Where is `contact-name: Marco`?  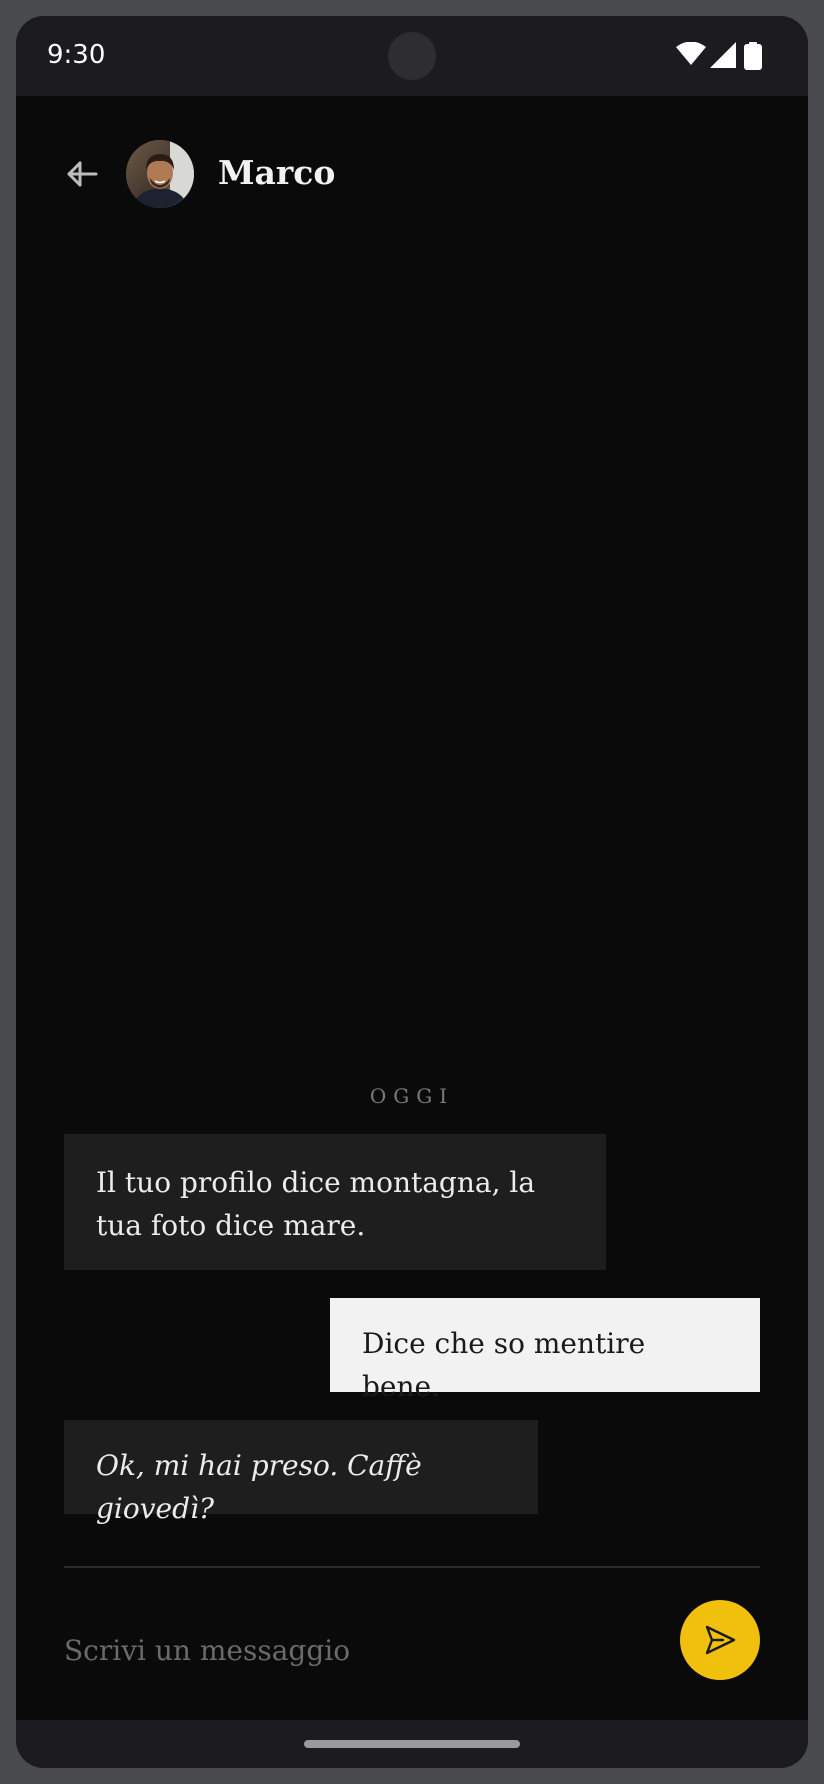
contact-name: Marco is located at coordinates (276, 173).